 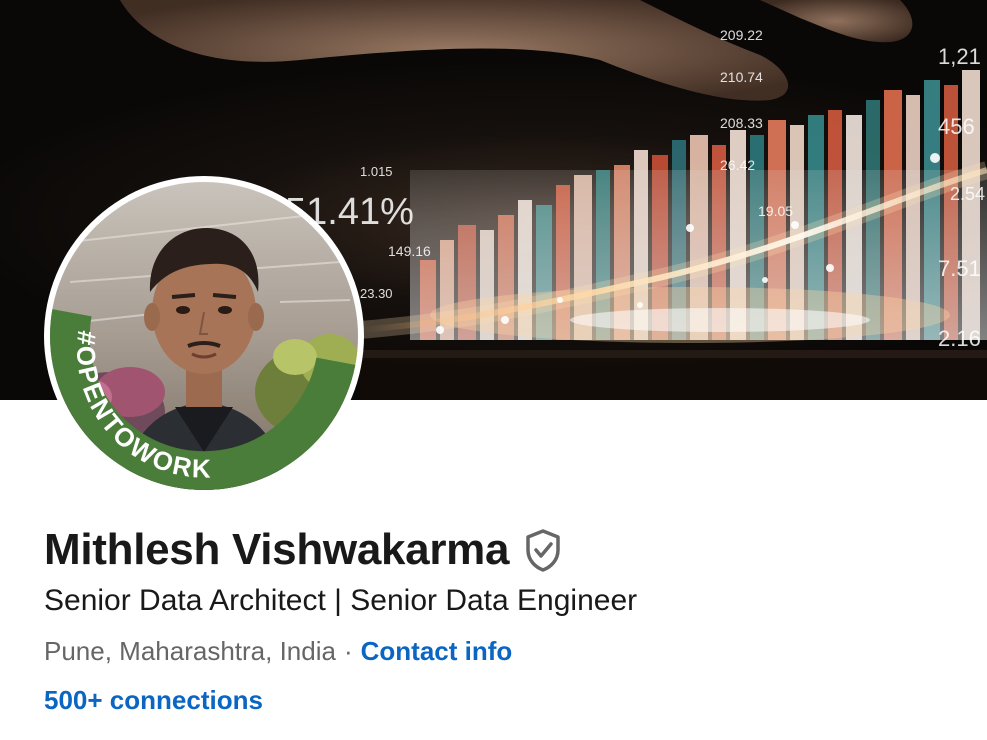 I want to click on profile-name: Mithlesh Vishwakarma, so click(x=277, y=549).